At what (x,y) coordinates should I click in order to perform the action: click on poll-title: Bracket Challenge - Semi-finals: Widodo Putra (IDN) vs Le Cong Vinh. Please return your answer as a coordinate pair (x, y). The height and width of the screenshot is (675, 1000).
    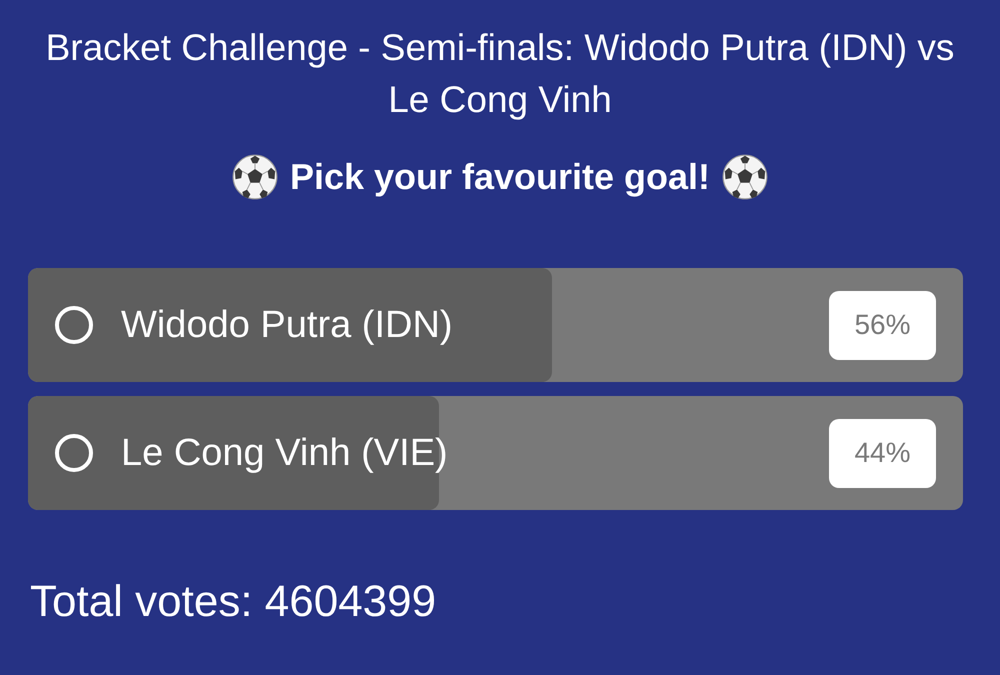
    Looking at the image, I should click on (500, 74).